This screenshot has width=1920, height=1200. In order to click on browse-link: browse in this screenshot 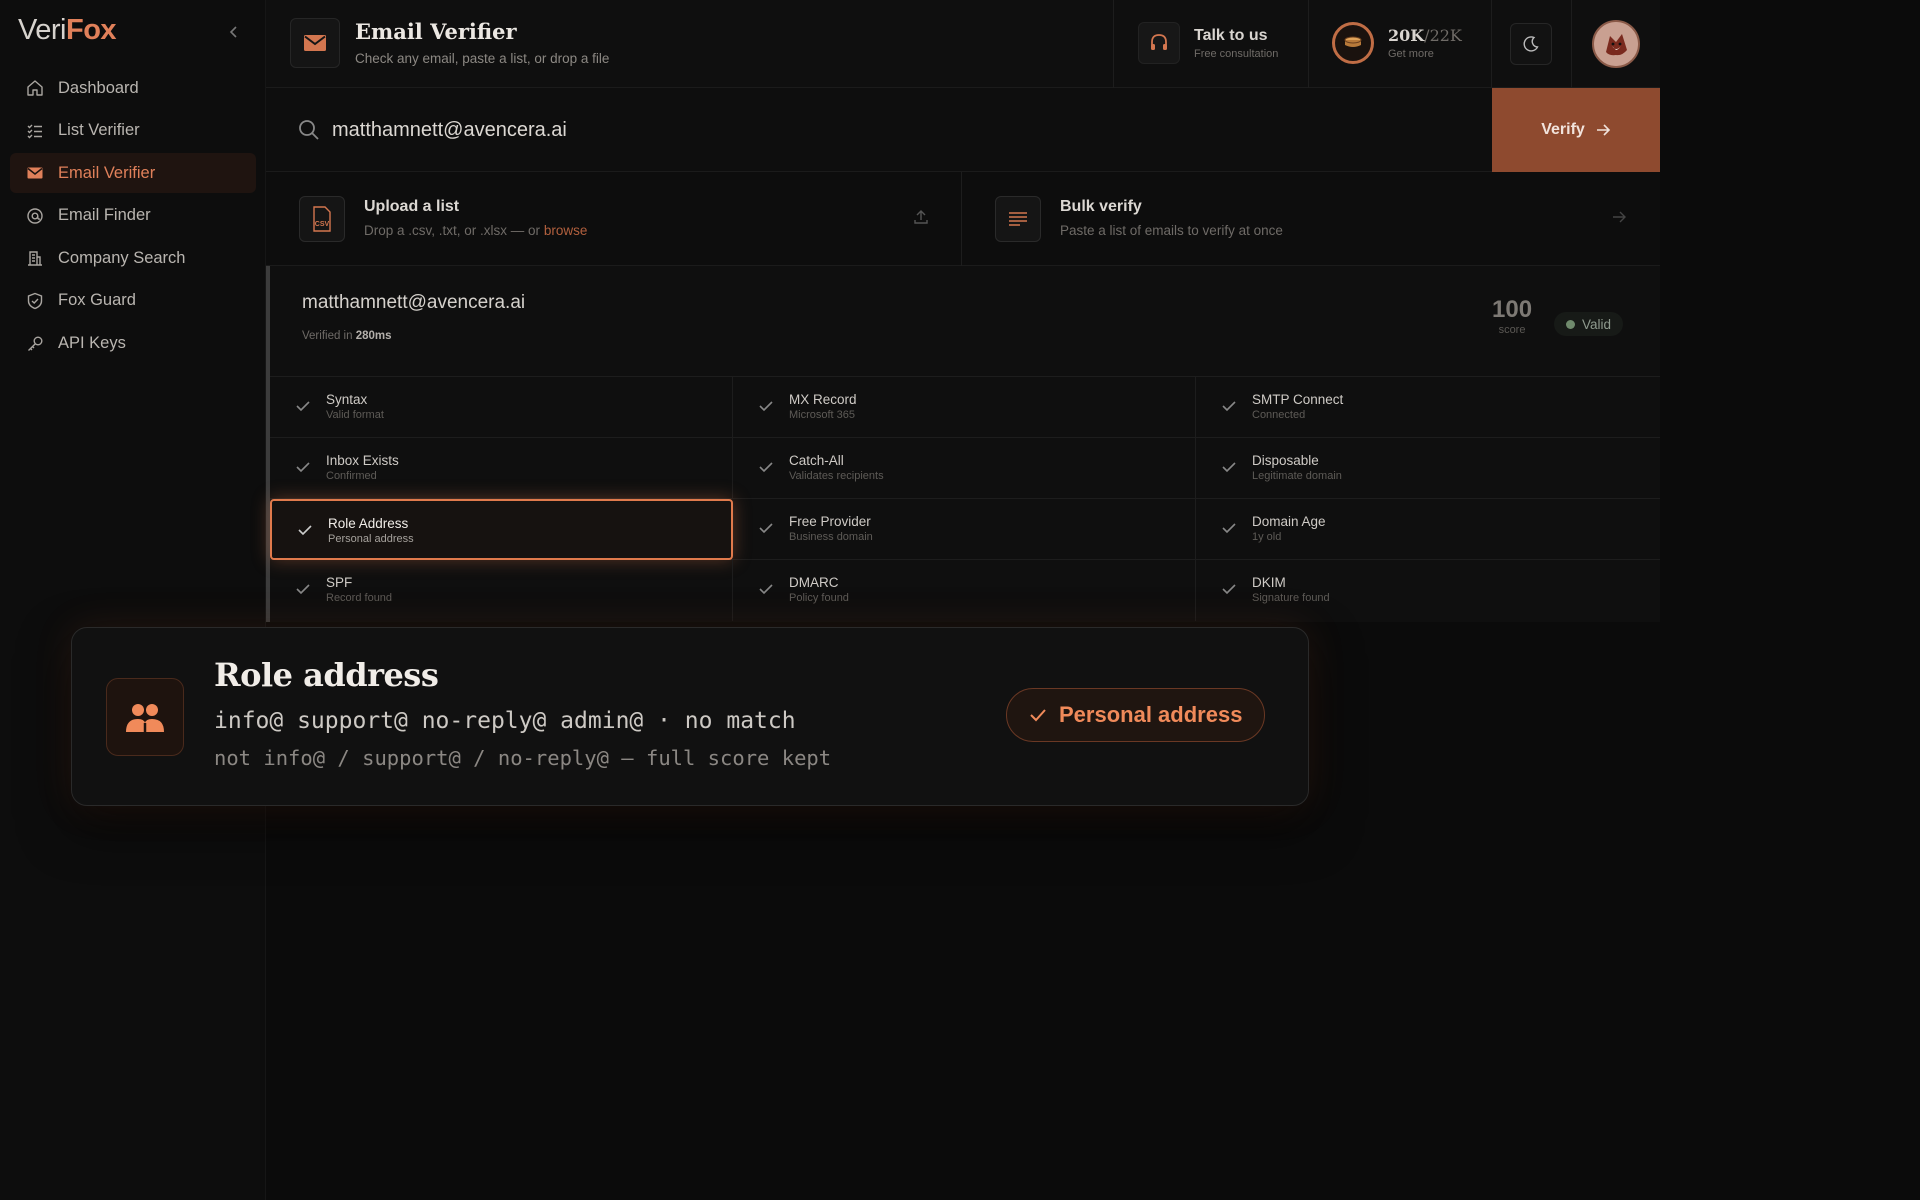, I will do `click(566, 230)`.